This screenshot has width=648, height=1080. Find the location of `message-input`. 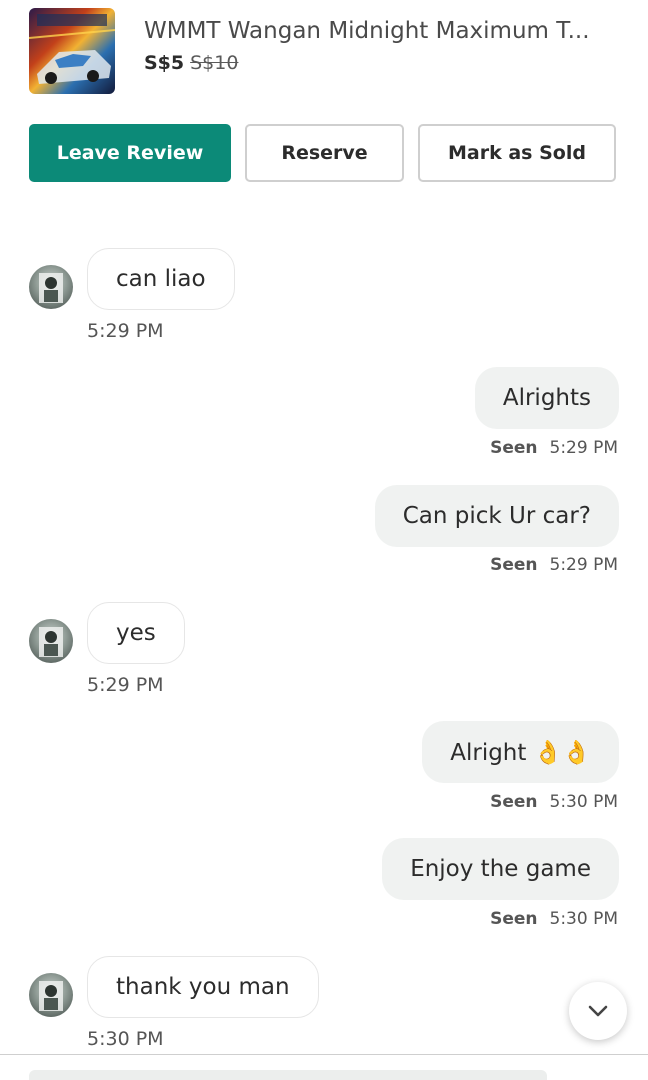

message-input is located at coordinates (288, 1075).